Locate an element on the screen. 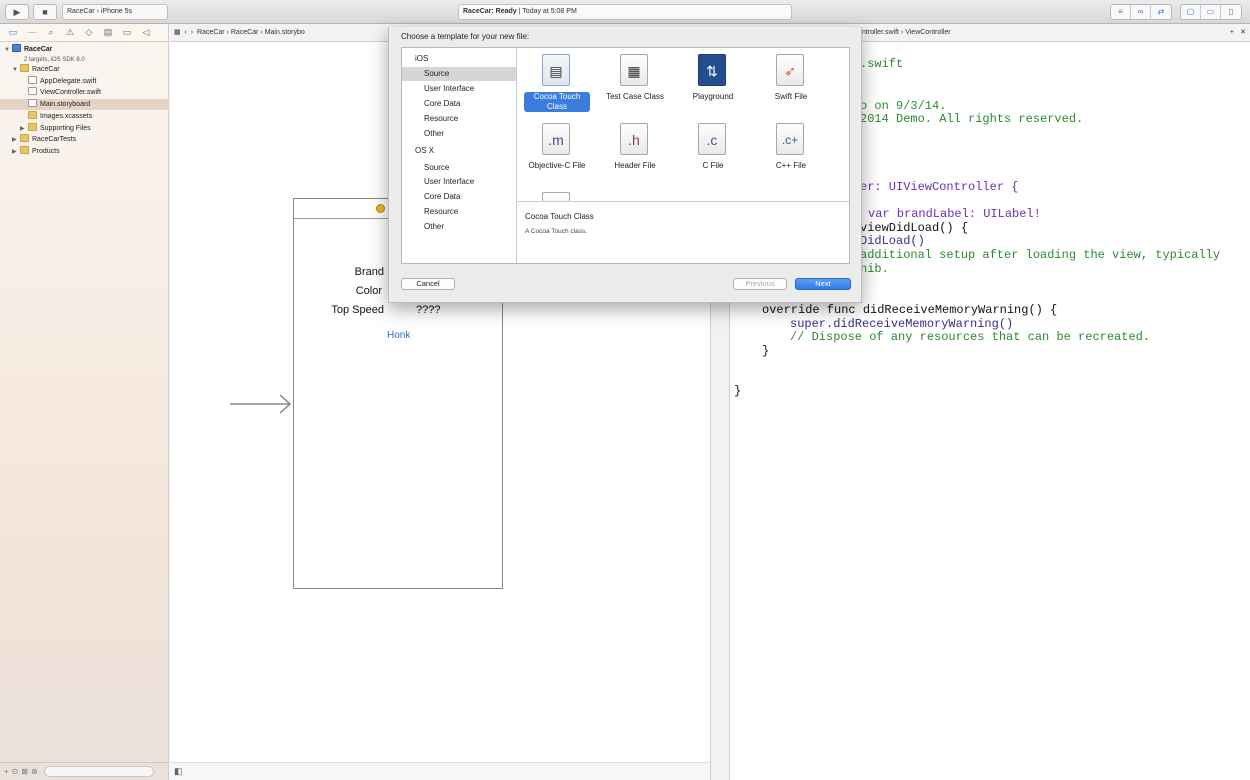 The height and width of the screenshot is (780, 1250). tree-item-products: ▶ Products is located at coordinates (84, 151).